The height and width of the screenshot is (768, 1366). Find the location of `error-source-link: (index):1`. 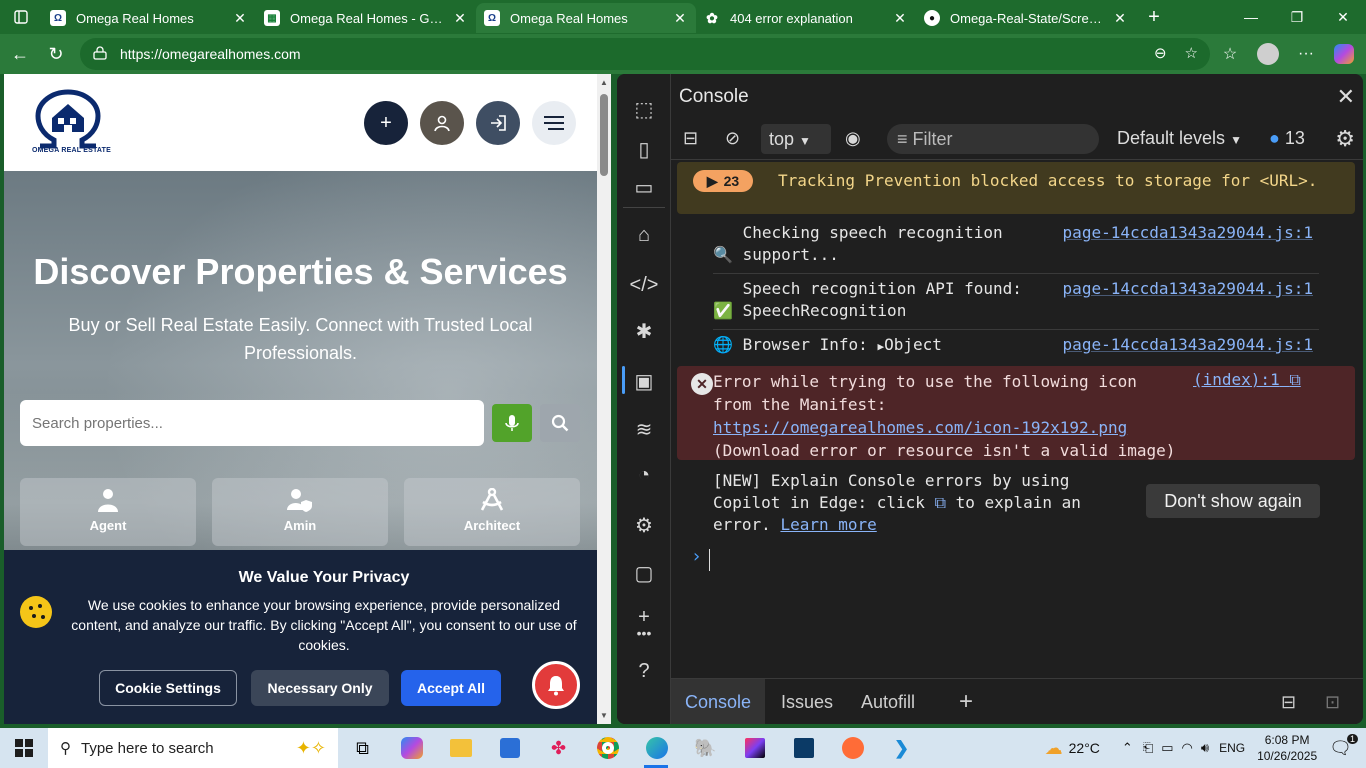

error-source-link: (index):1 is located at coordinates (1236, 379).